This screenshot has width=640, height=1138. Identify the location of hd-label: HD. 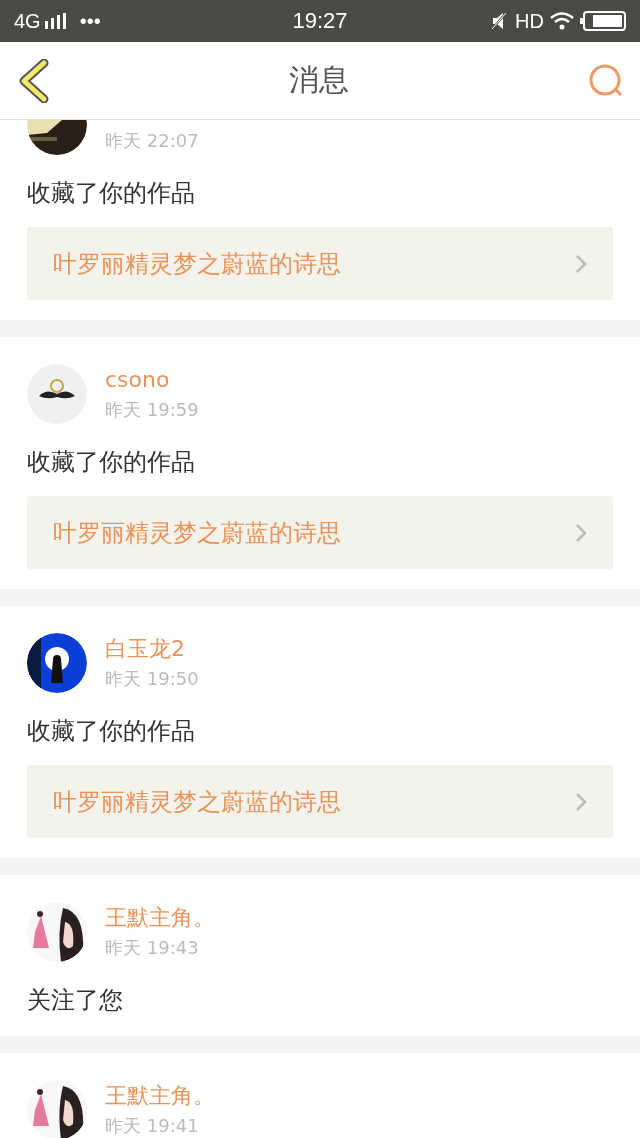
(529, 21).